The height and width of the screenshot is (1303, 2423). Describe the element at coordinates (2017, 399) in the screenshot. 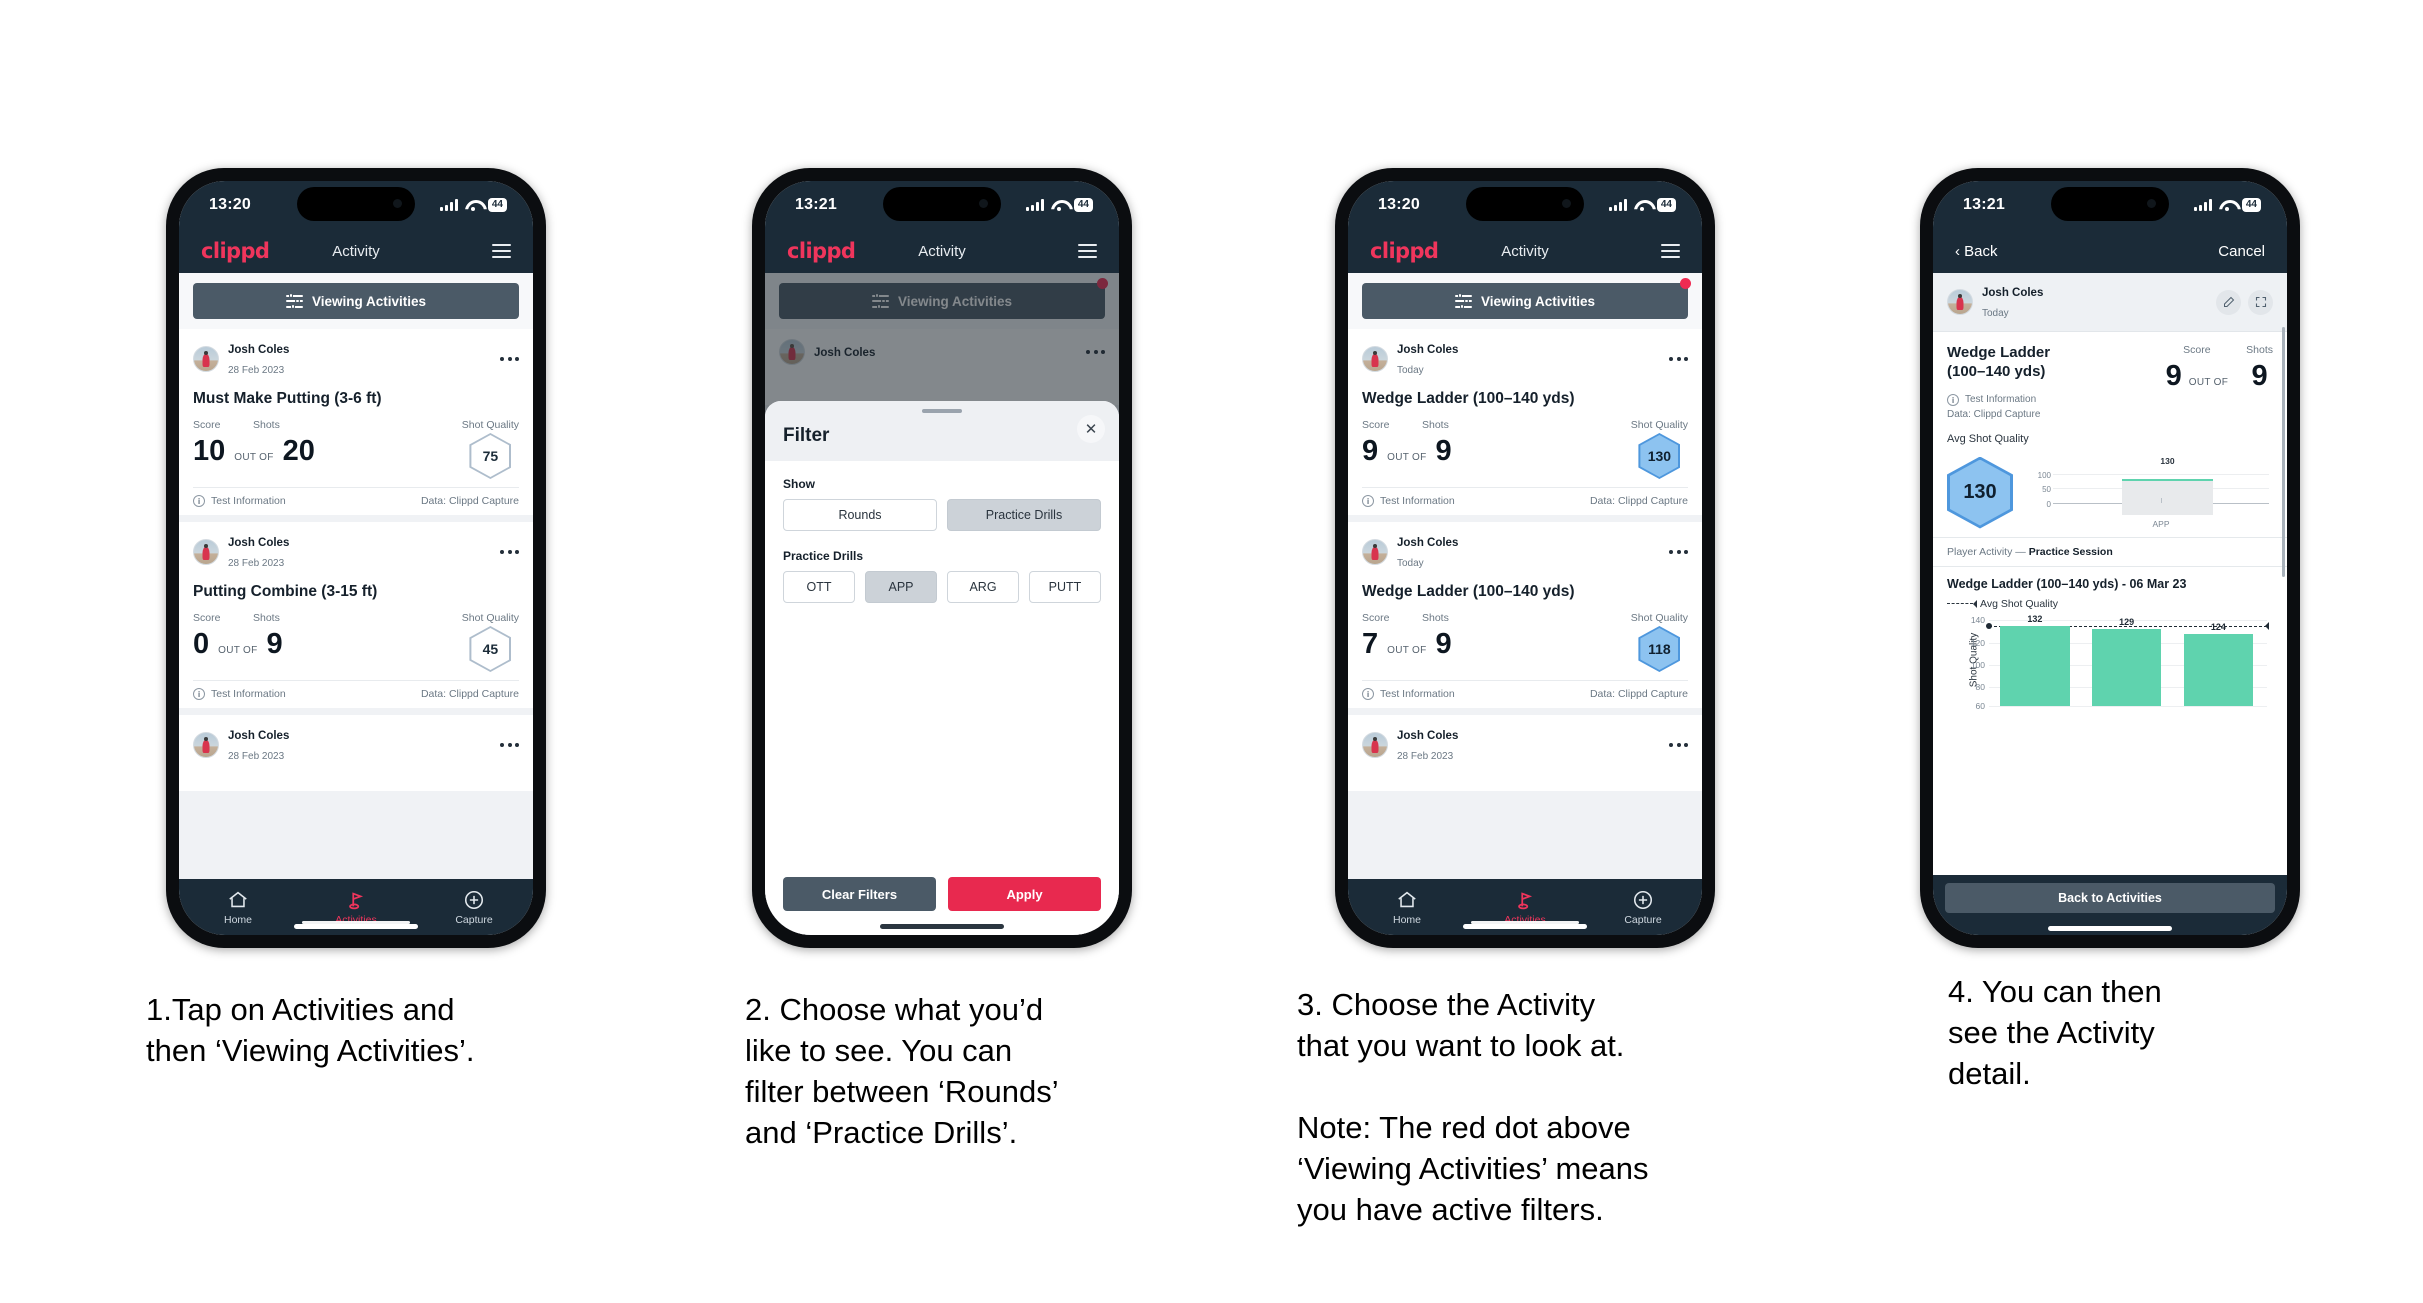

I see `detail-test-information: i Test Information` at that location.